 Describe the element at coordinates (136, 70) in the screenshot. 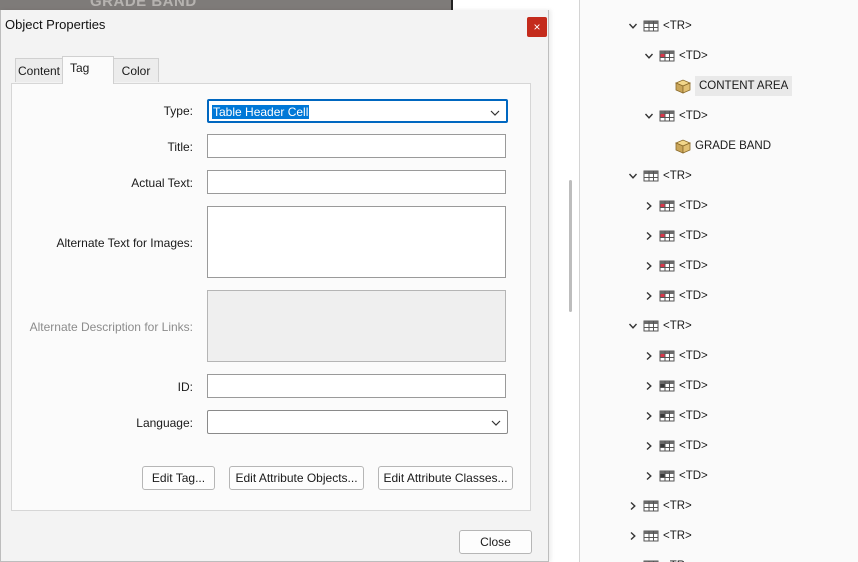

I see `tab-color: Color` at that location.